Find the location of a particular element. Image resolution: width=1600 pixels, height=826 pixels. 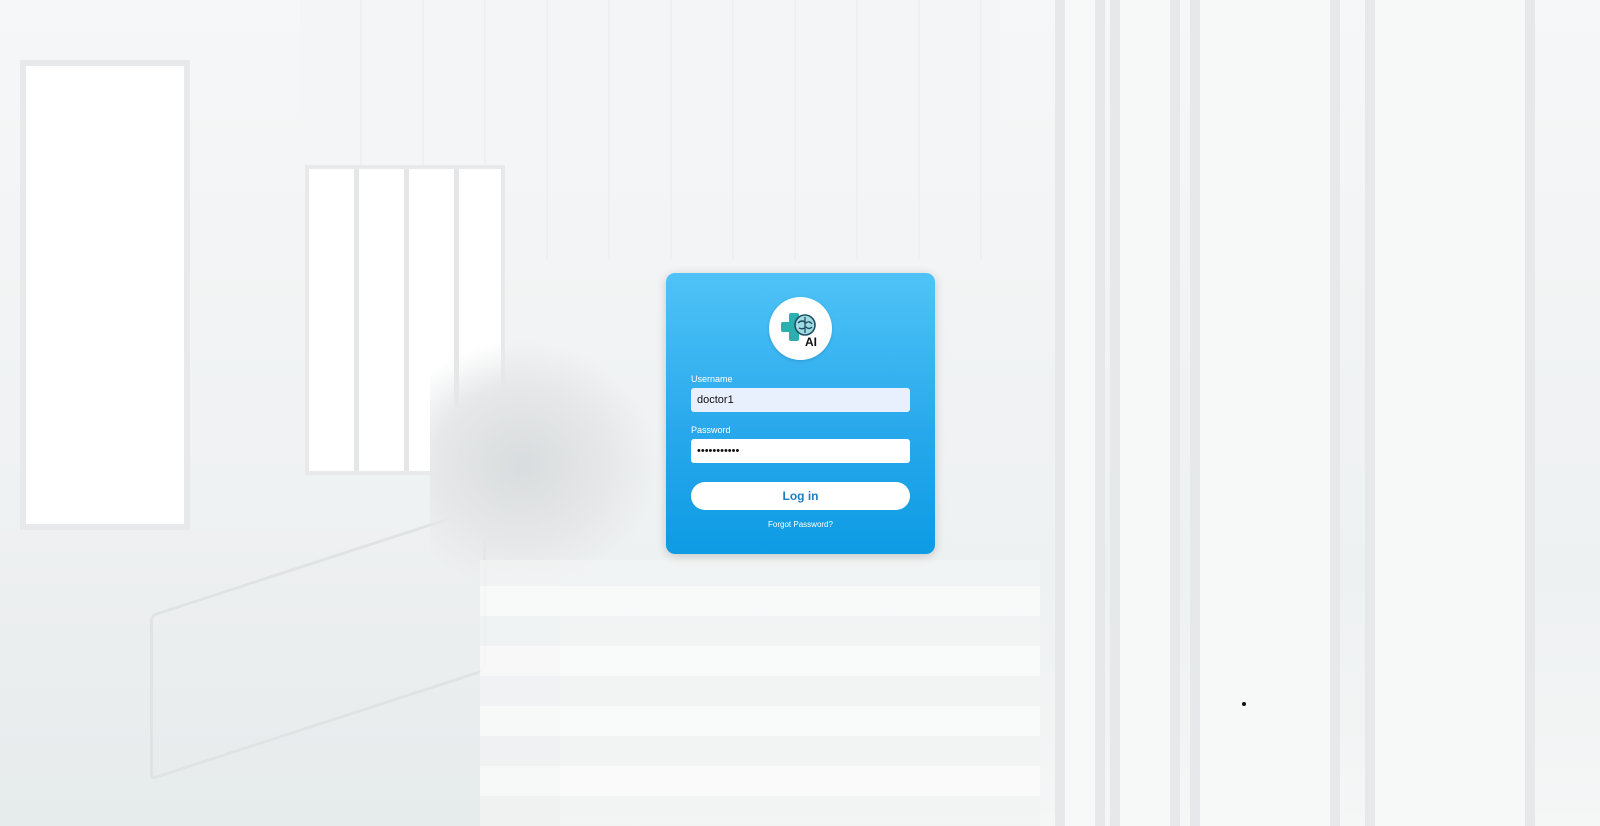

forgot-password-link: Forgot Password? is located at coordinates (800, 524).